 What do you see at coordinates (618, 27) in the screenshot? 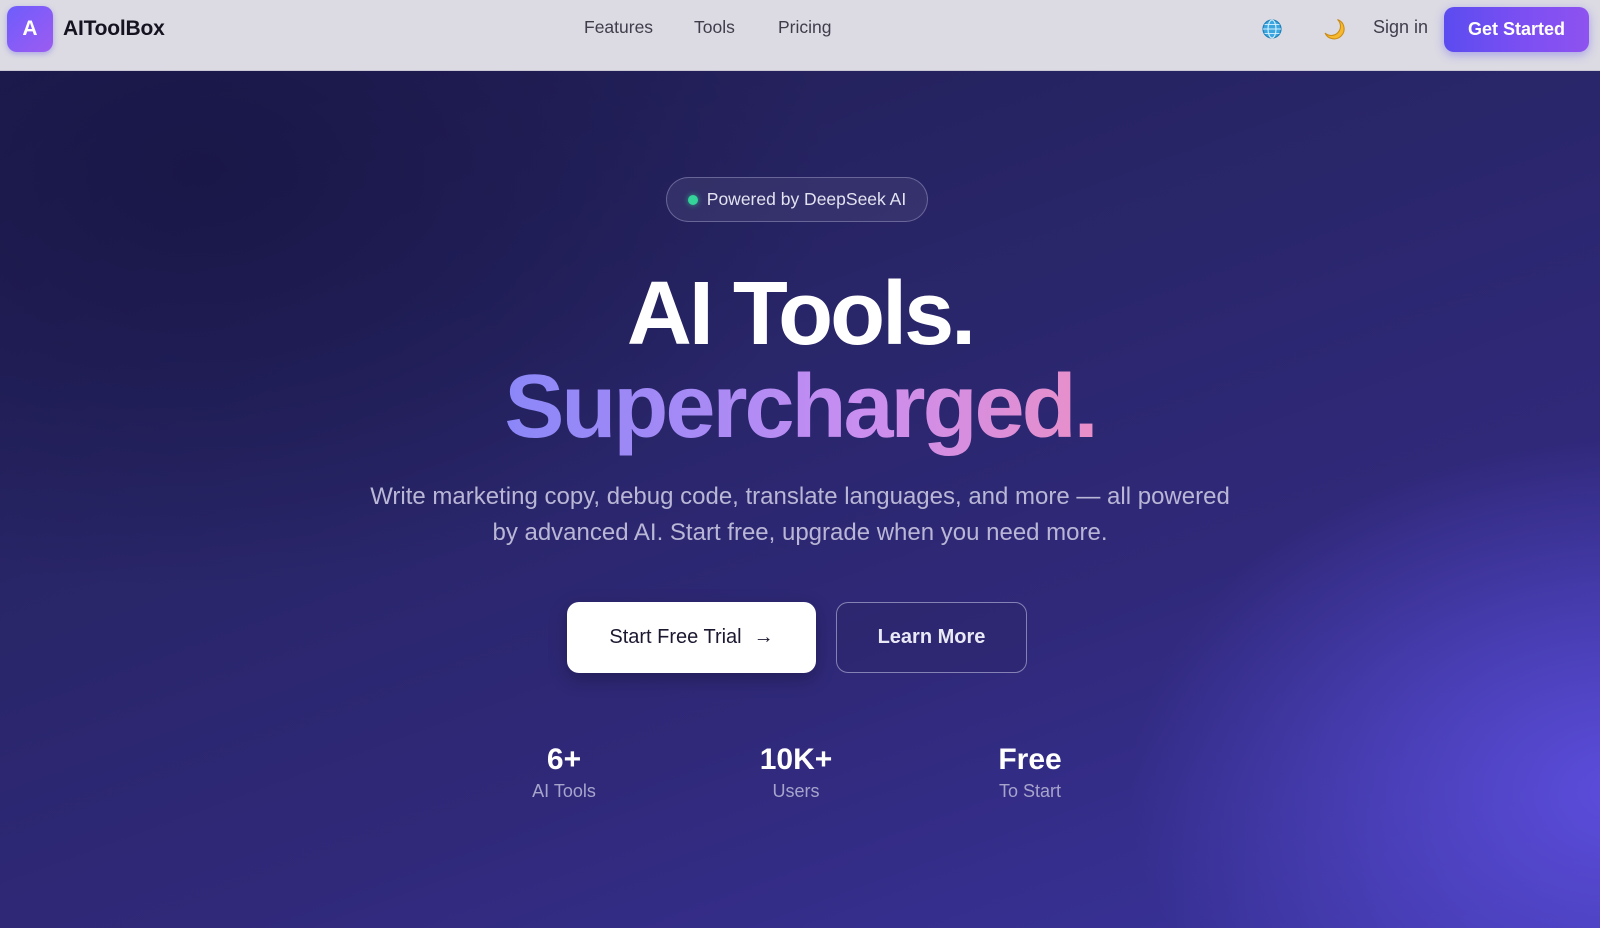
I see `nav-link-features: Features` at bounding box center [618, 27].